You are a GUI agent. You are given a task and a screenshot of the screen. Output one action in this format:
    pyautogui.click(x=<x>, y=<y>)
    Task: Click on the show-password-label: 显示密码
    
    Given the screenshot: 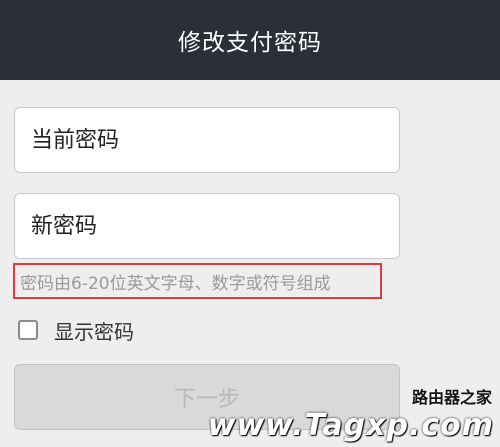 What is the action you would take?
    pyautogui.click(x=94, y=331)
    